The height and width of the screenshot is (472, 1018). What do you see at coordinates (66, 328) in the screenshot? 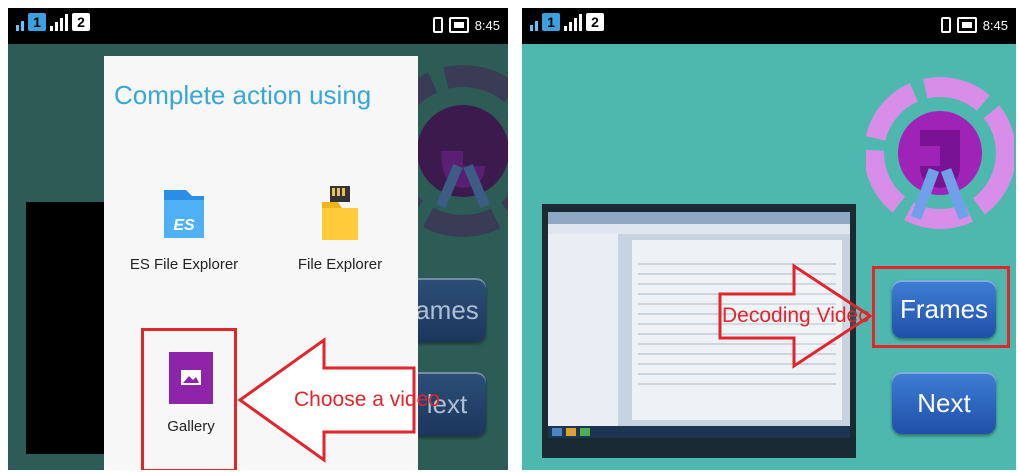
I see `video-preview` at bounding box center [66, 328].